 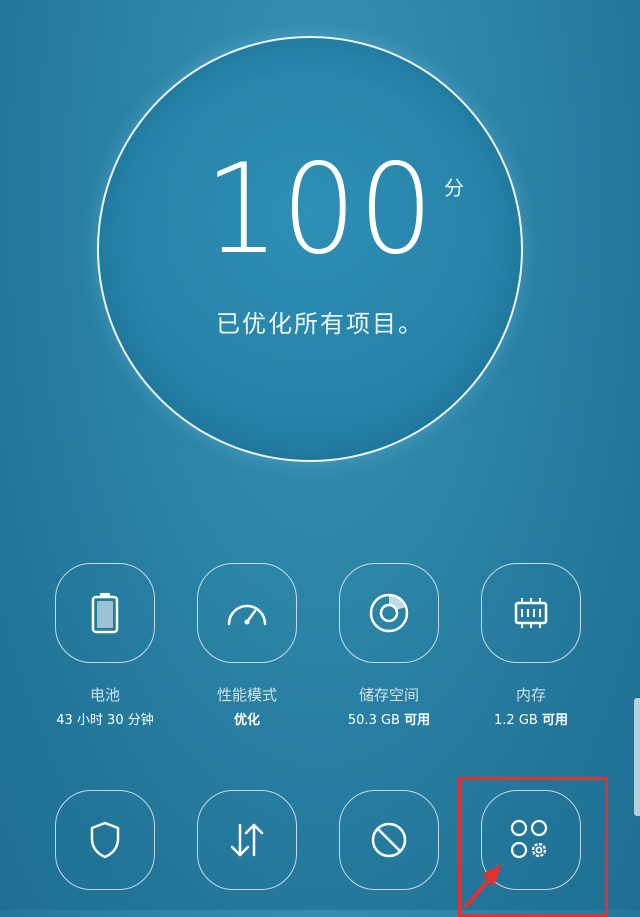 I want to click on security-tile, so click(x=105, y=840).